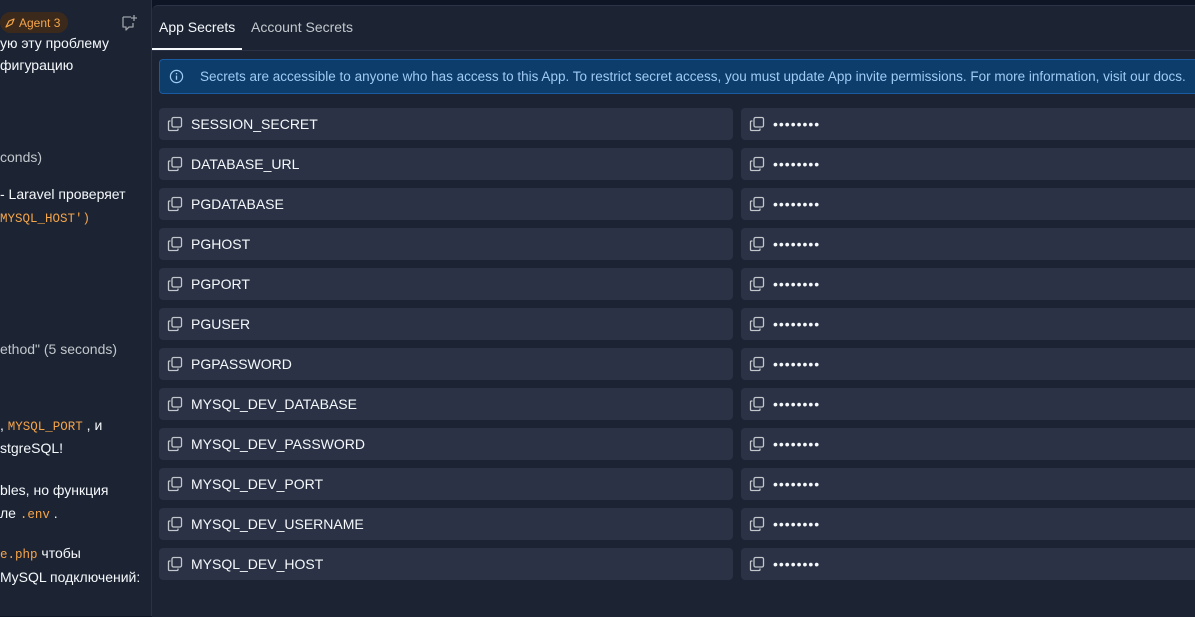 The image size is (1195, 617). What do you see at coordinates (34, 22) in the screenshot?
I see `agent-badge: Agent 3` at bounding box center [34, 22].